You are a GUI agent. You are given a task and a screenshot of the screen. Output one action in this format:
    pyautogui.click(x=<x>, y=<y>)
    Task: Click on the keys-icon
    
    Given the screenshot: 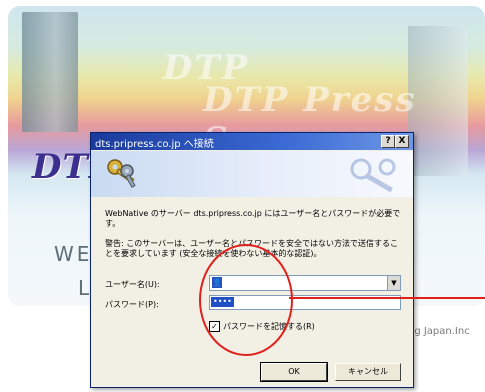 What is the action you would take?
    pyautogui.click(x=121, y=173)
    